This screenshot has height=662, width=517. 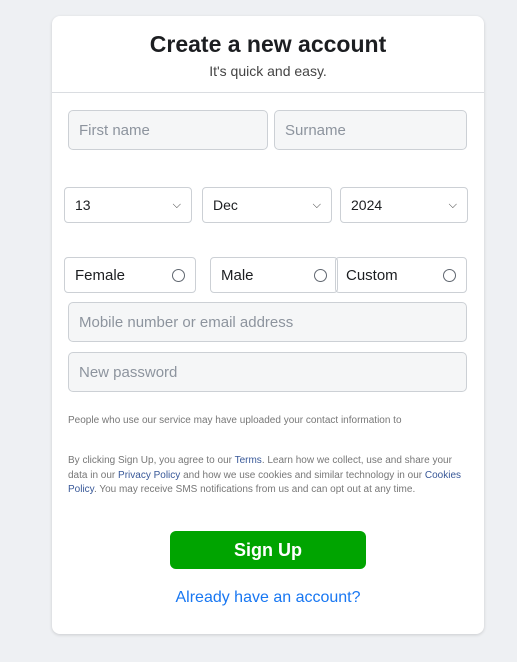 What do you see at coordinates (100, 275) in the screenshot?
I see `gender-label: Female` at bounding box center [100, 275].